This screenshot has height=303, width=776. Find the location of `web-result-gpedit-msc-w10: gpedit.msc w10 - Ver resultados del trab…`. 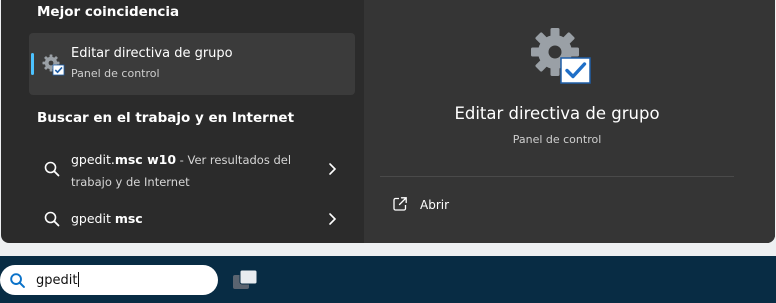

web-result-gpedit-msc-w10: gpedit.msc w10 - Ver resultados del trab… is located at coordinates (192, 169).